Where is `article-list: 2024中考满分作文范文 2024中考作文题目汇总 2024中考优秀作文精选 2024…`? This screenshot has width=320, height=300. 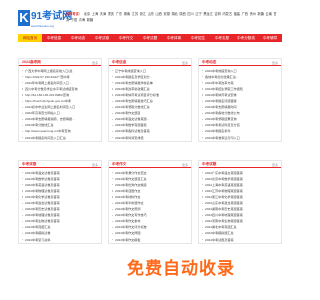
article-list: 2024中考满分作文范文 2024中考作文题目汇总 2024中考优秀作文精选 2024… is located at coordinates (150, 205).